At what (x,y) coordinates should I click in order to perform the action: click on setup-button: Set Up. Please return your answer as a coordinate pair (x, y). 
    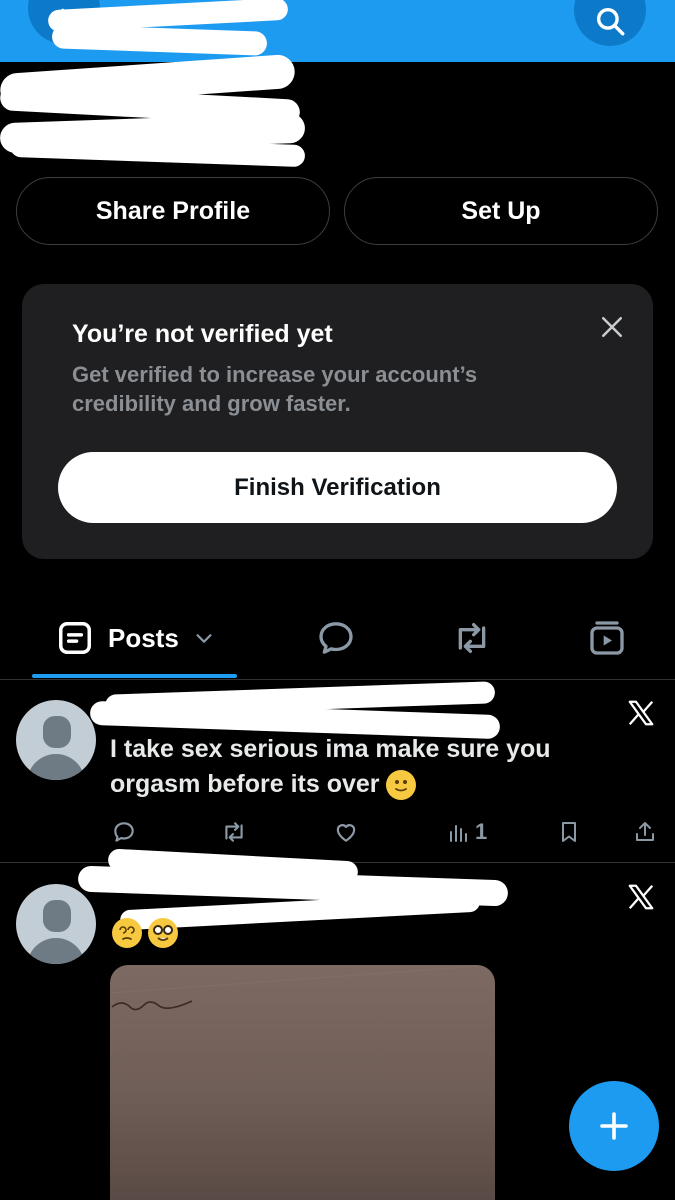
    Looking at the image, I should click on (501, 211).